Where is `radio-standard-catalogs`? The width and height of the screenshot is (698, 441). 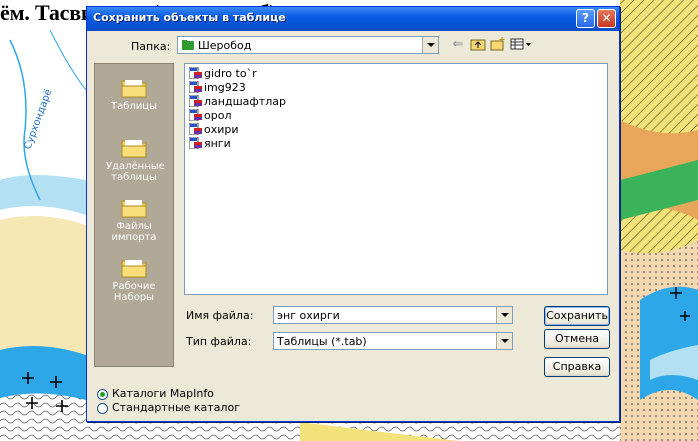 radio-standard-catalogs is located at coordinates (102, 408).